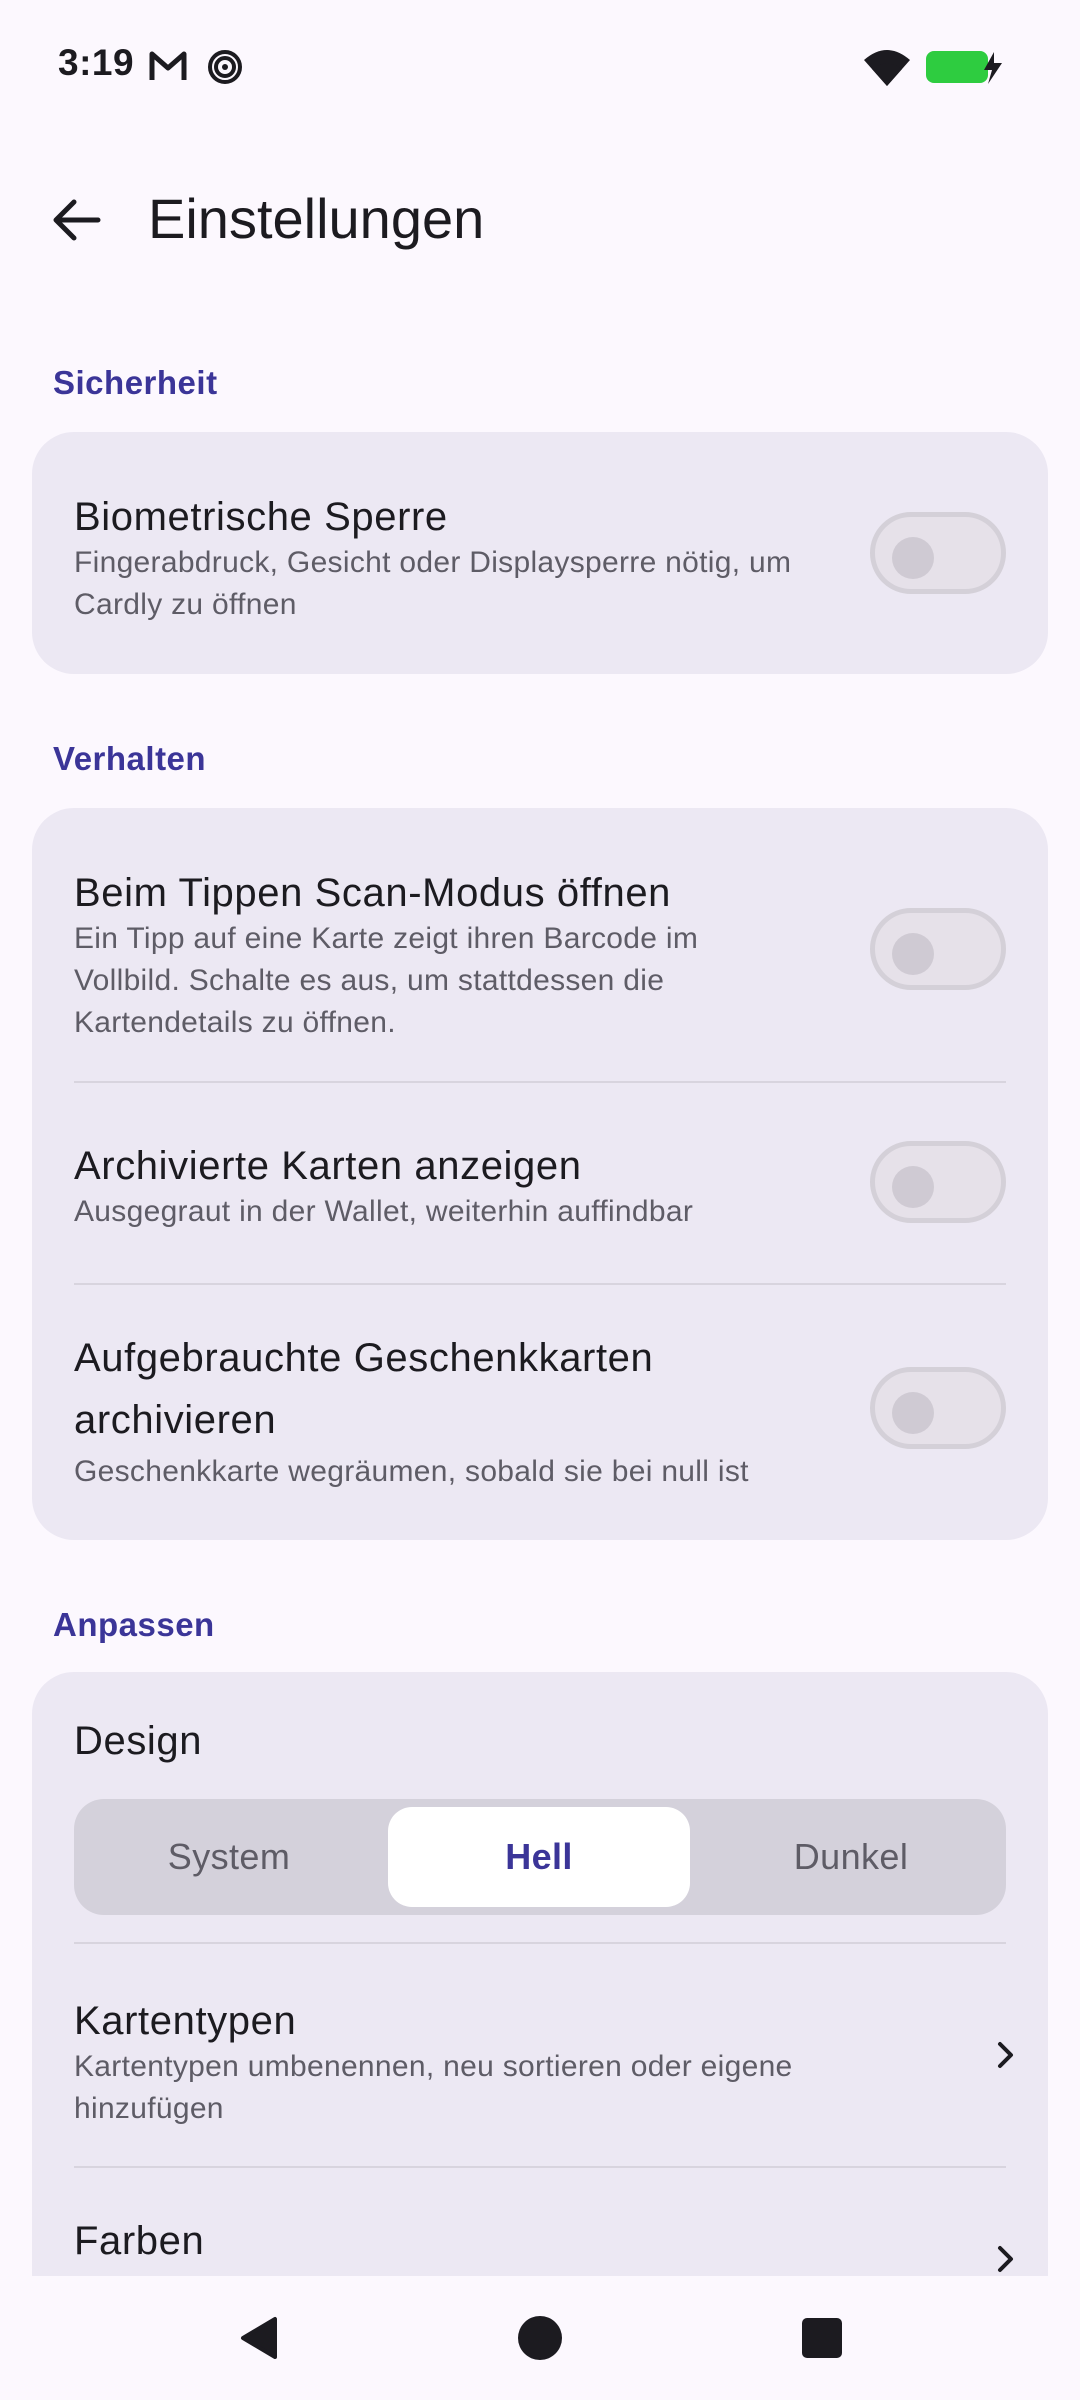 This screenshot has height=2400, width=1080. I want to click on nav-back-icon, so click(259, 2338).